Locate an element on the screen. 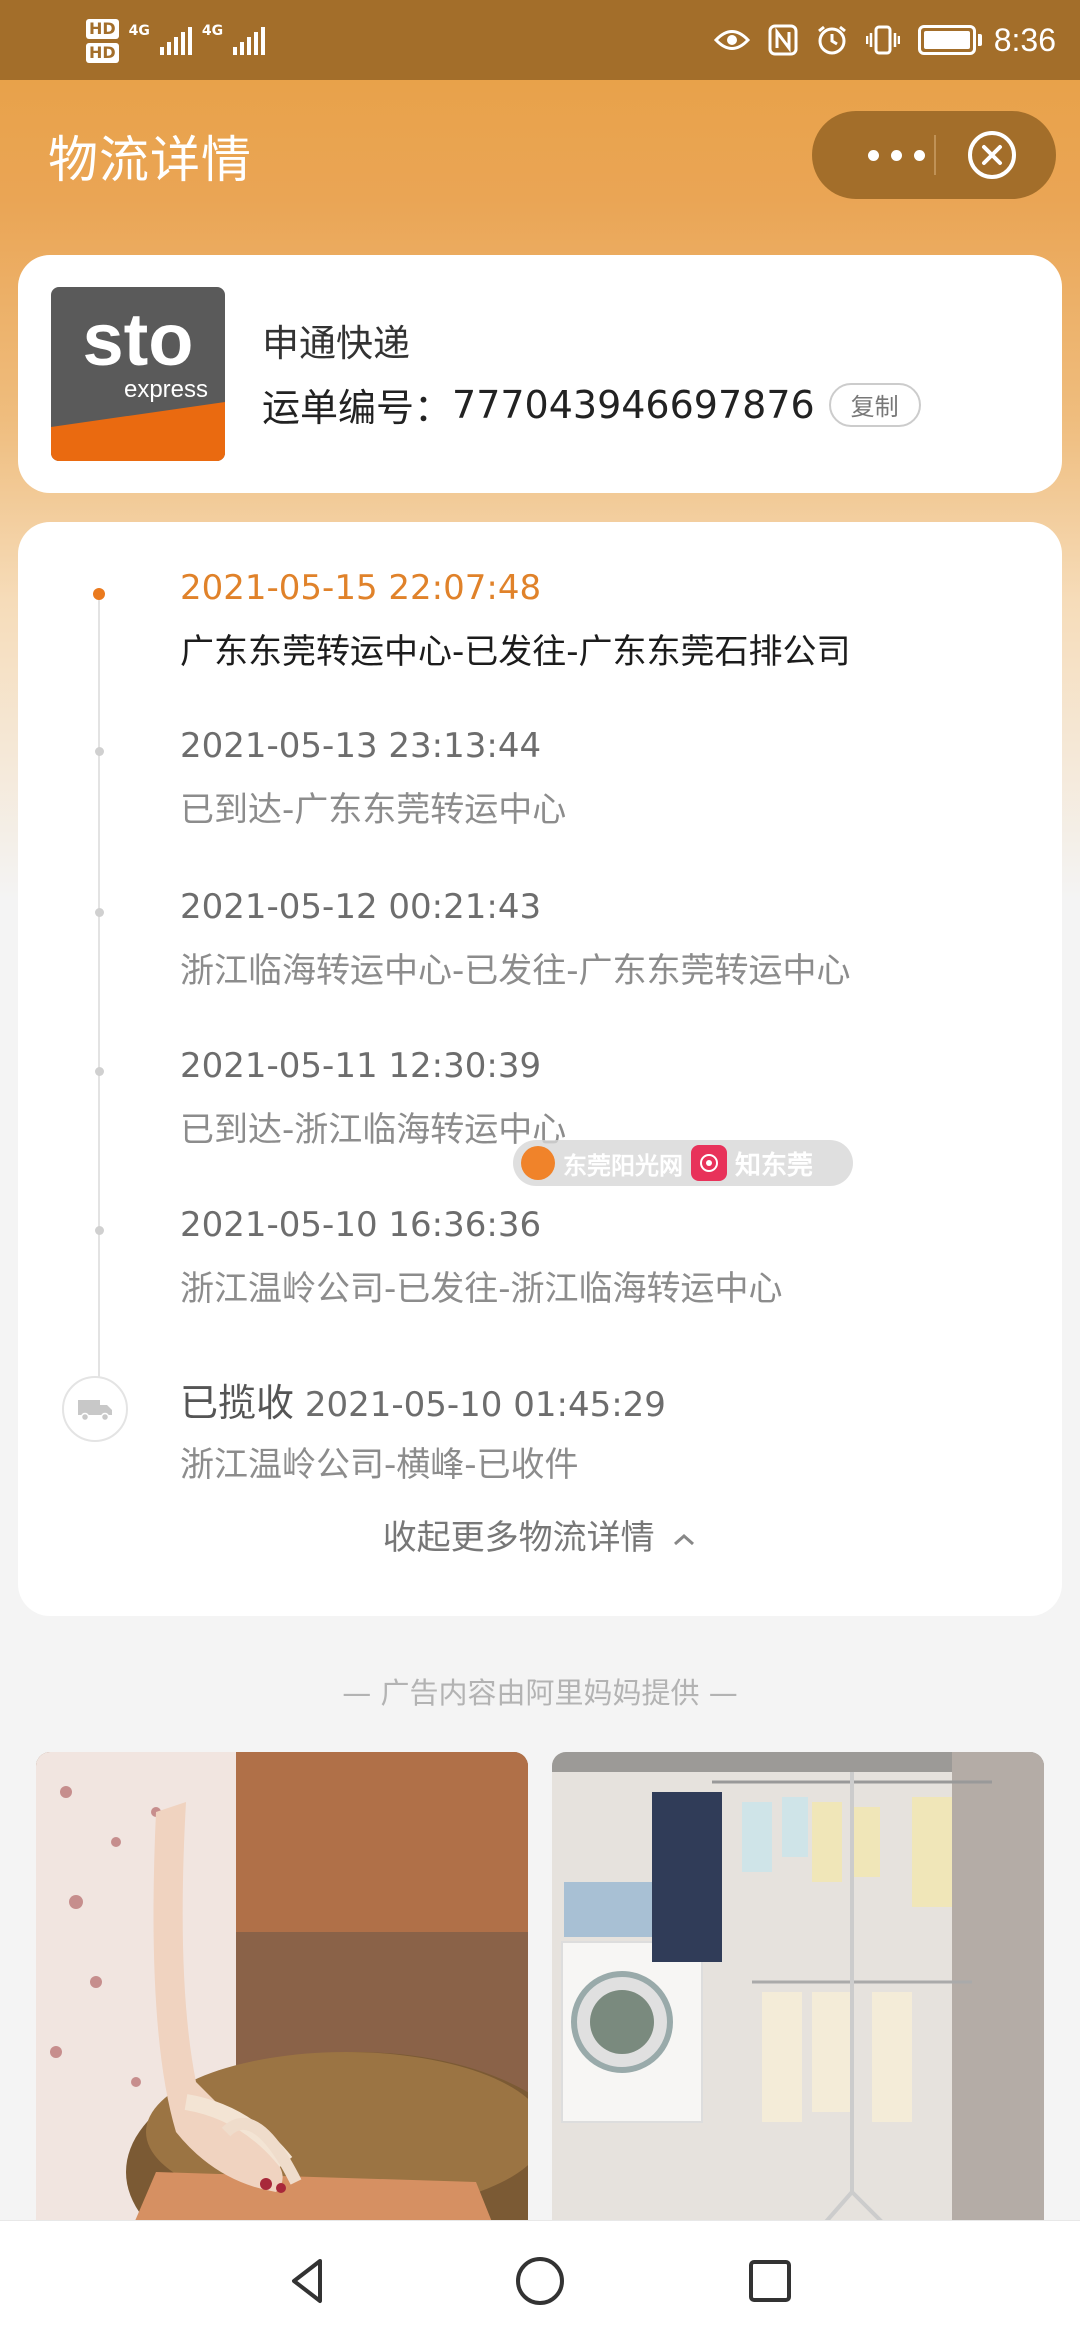  sto-logo: sto express is located at coordinates (138, 374).